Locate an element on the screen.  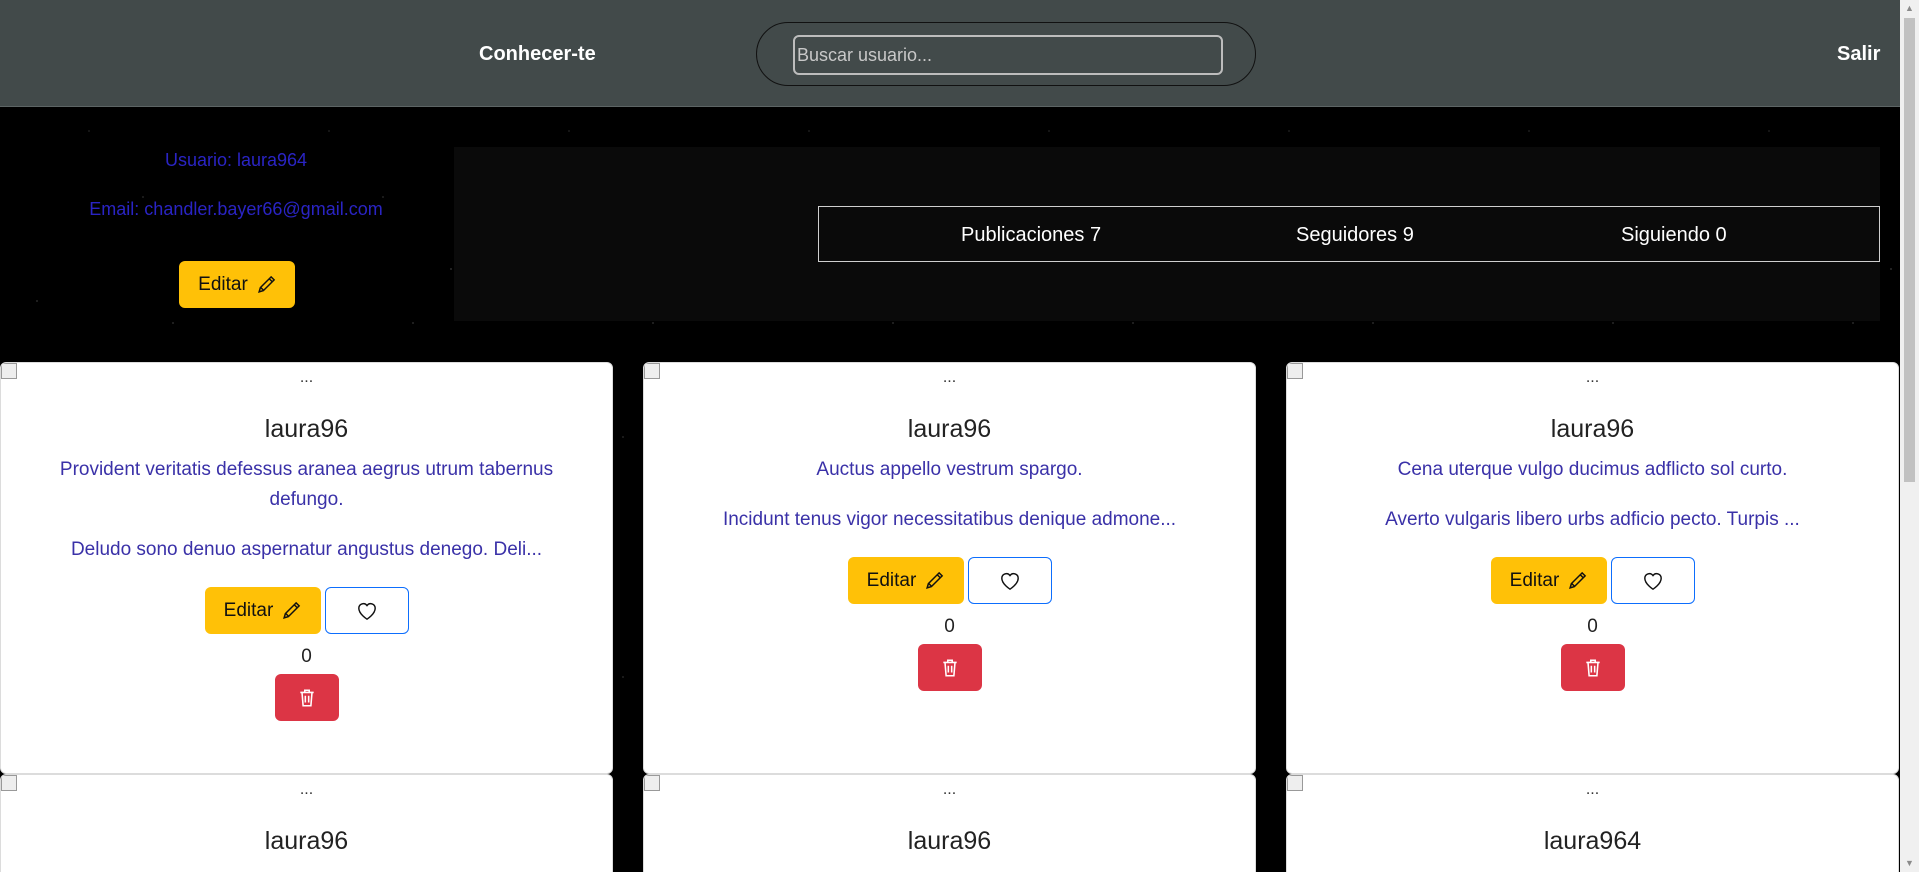
stats-box: Publicaciones 7 Seguidores 9 Siguiendo 0 is located at coordinates (1349, 234).